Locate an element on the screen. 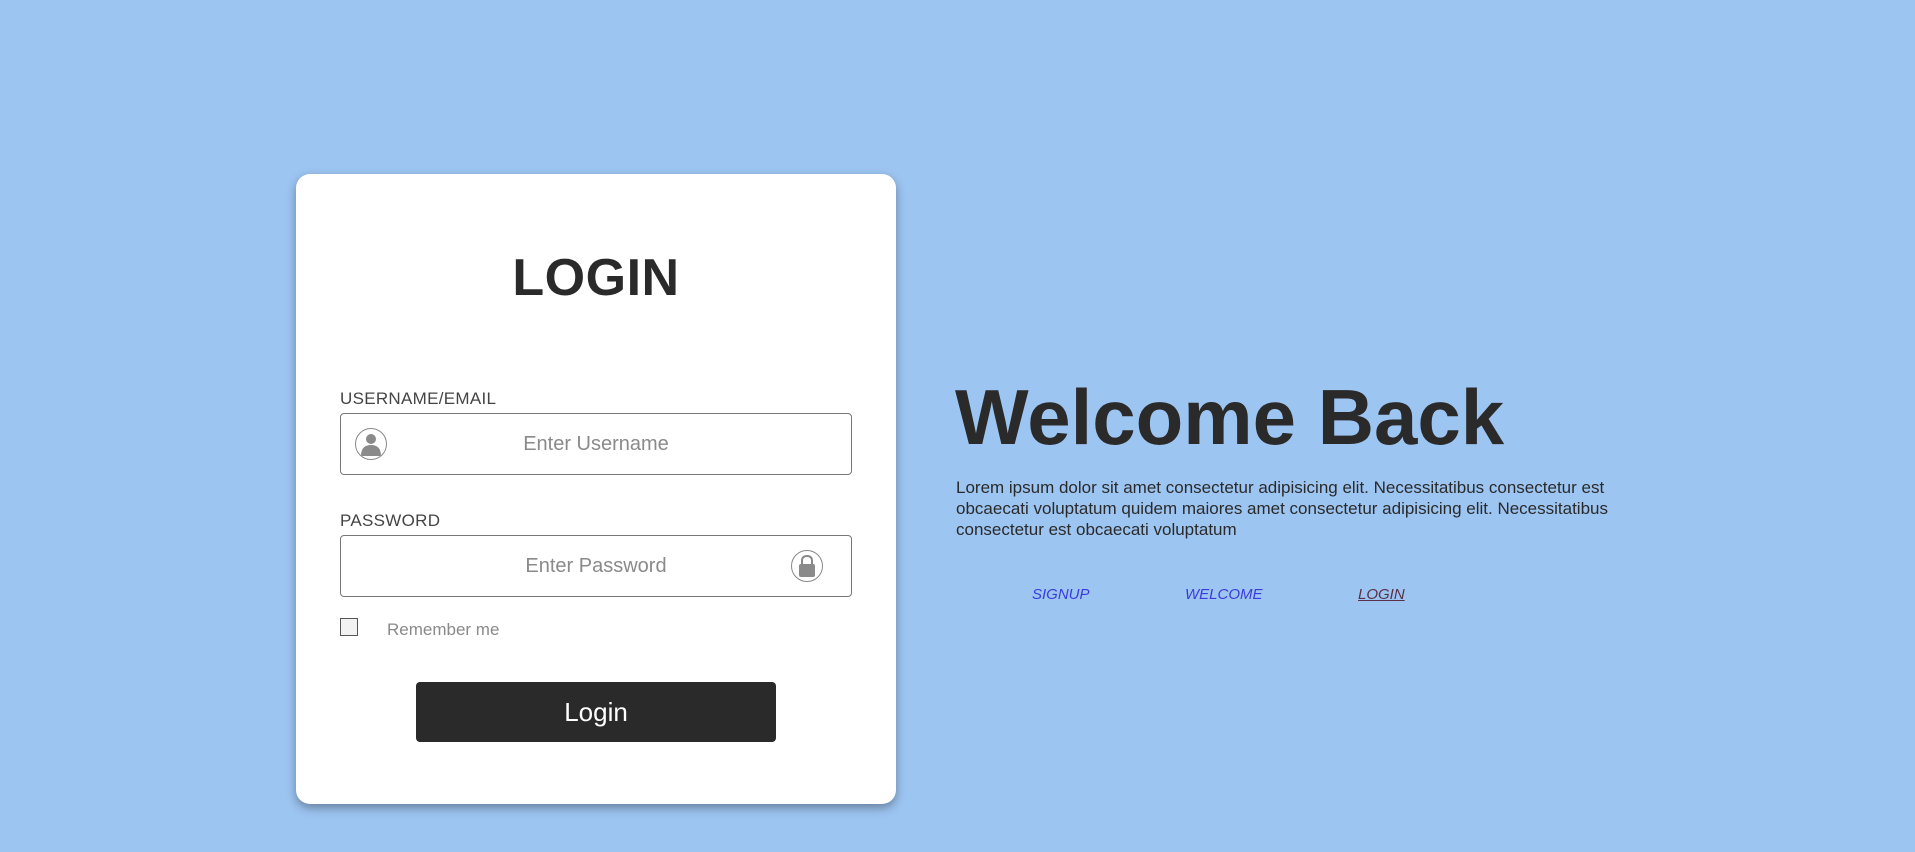 The image size is (1915, 852). remember-checkbox is located at coordinates (349, 627).